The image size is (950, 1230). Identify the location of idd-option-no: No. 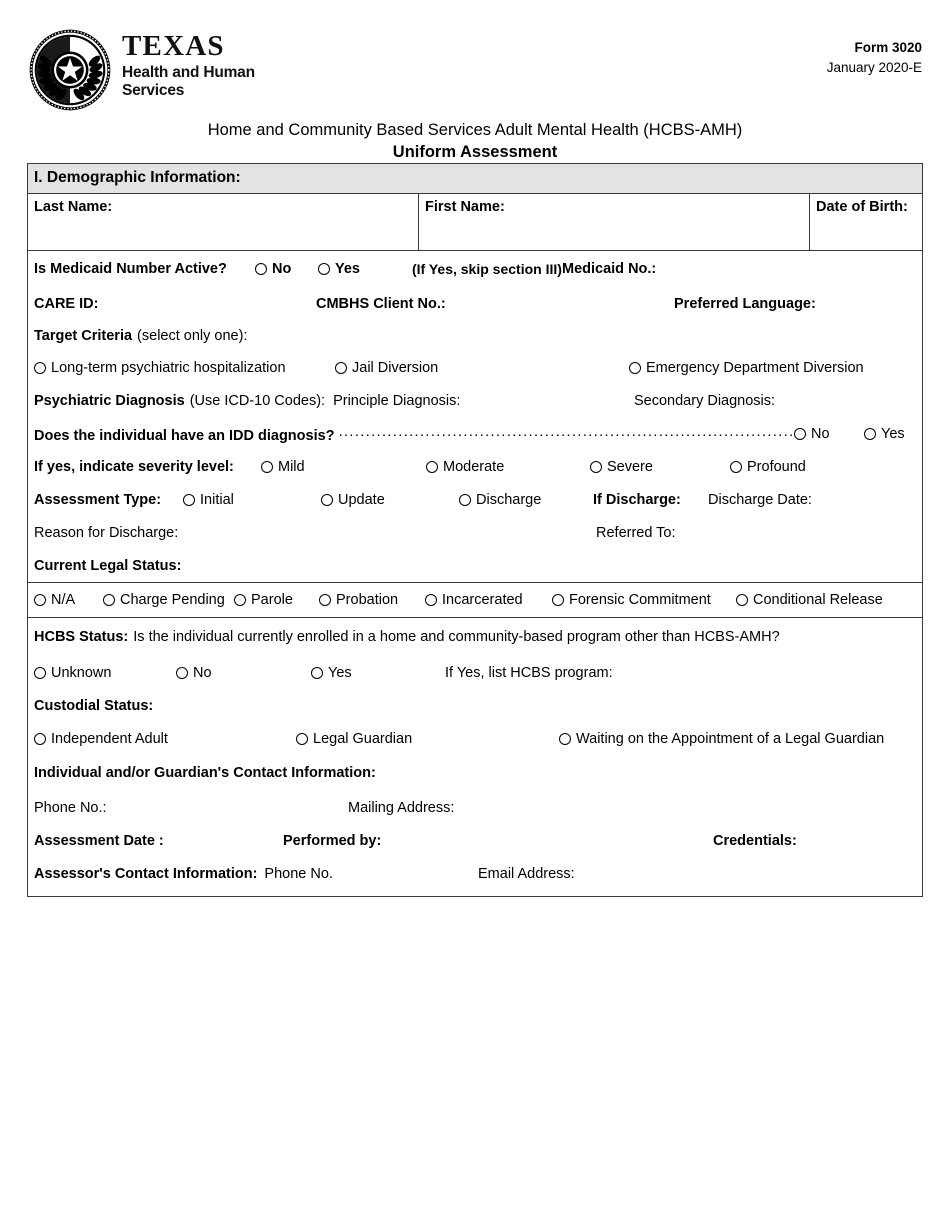
(812, 434).